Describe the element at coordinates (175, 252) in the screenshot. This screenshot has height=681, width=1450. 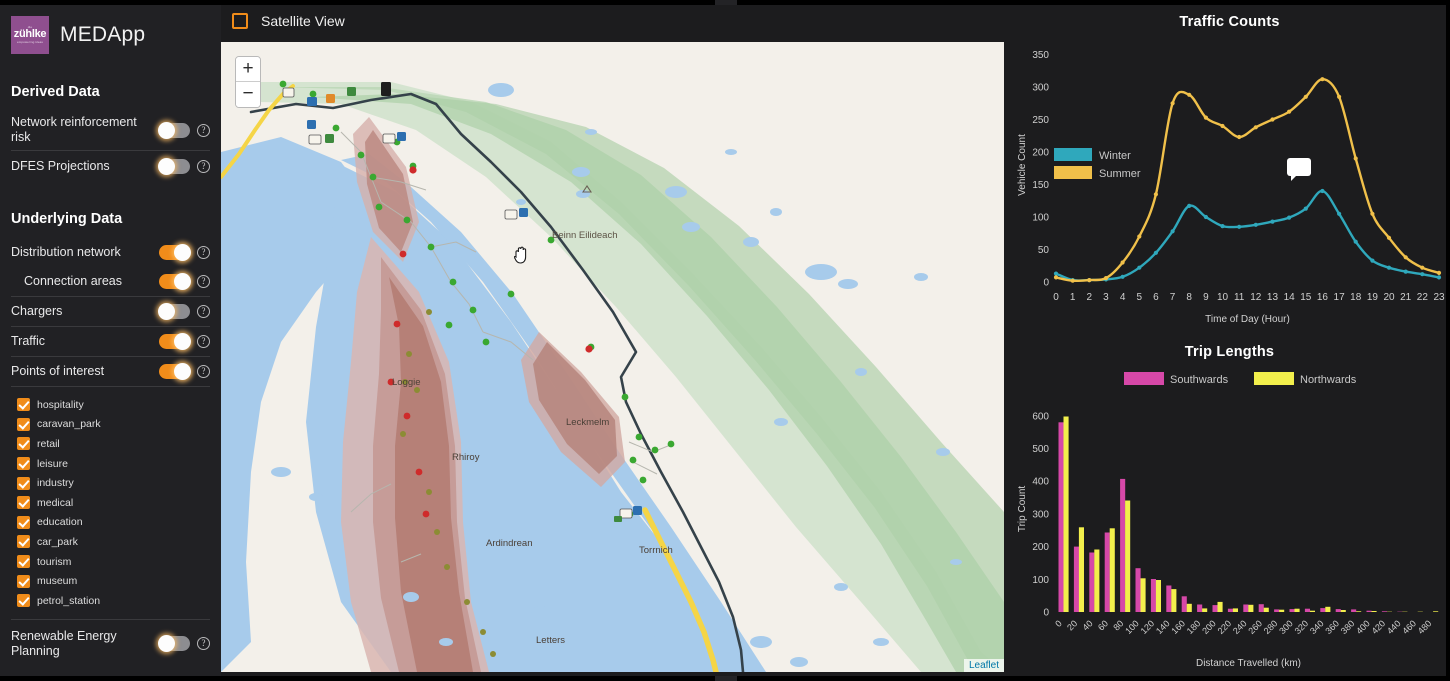
I see `toggle-switch-distribution-network` at that location.